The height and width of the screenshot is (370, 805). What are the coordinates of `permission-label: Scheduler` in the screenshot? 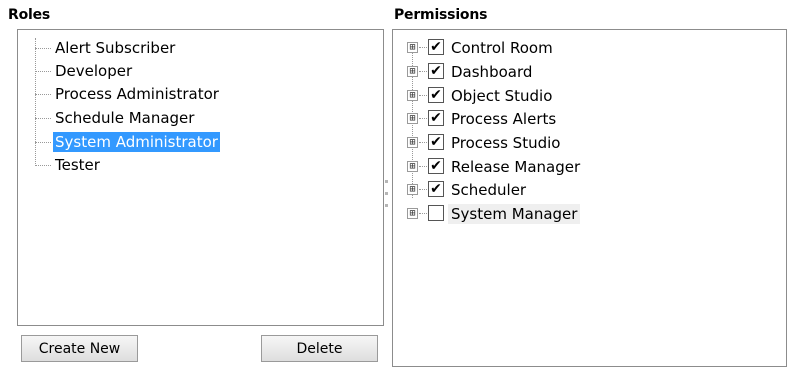 It's located at (489, 190).